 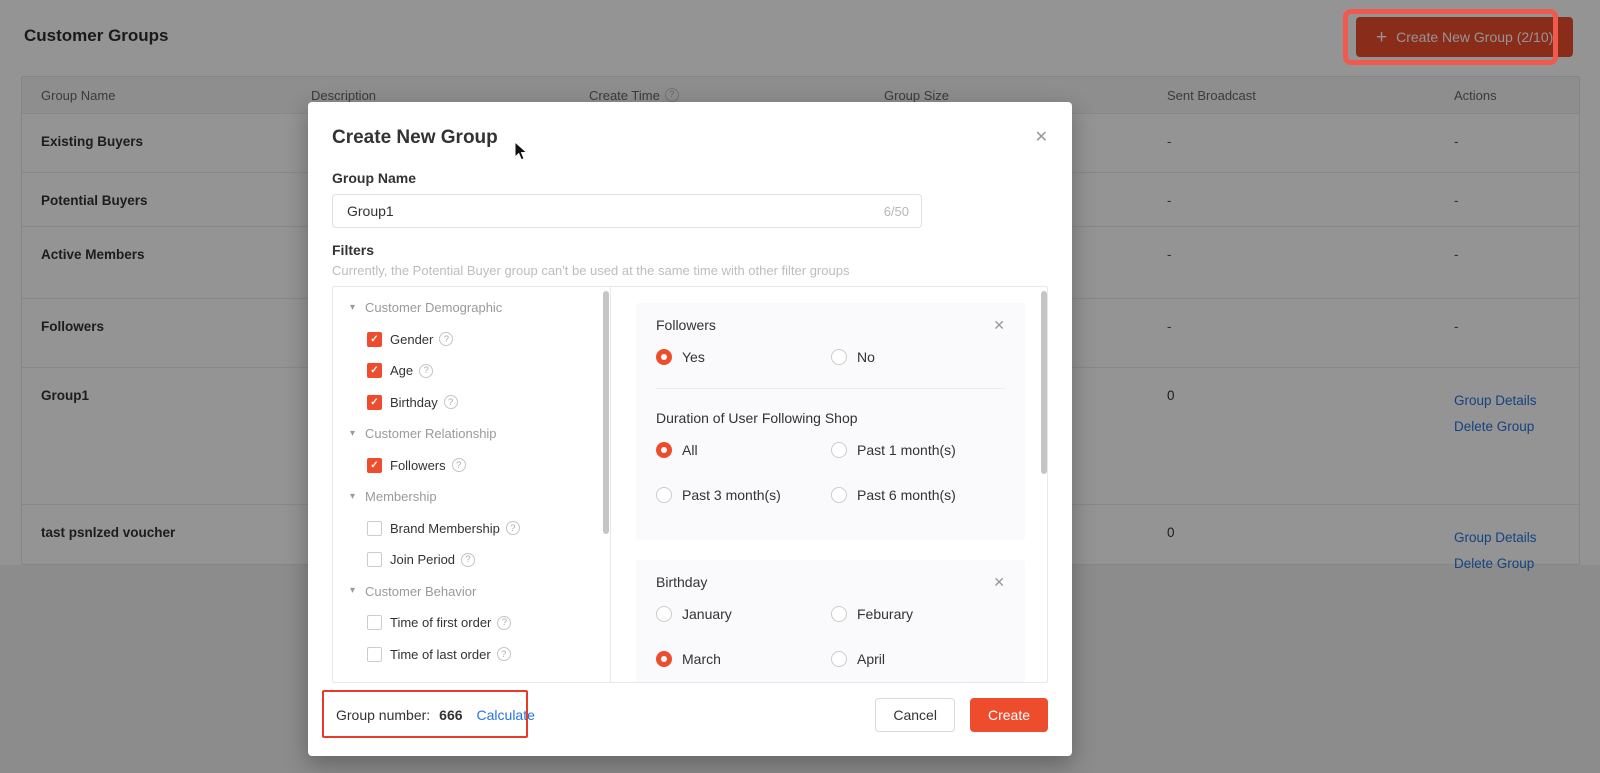 What do you see at coordinates (690, 138) in the screenshot?
I see `modal-header: Create New Group ✕` at bounding box center [690, 138].